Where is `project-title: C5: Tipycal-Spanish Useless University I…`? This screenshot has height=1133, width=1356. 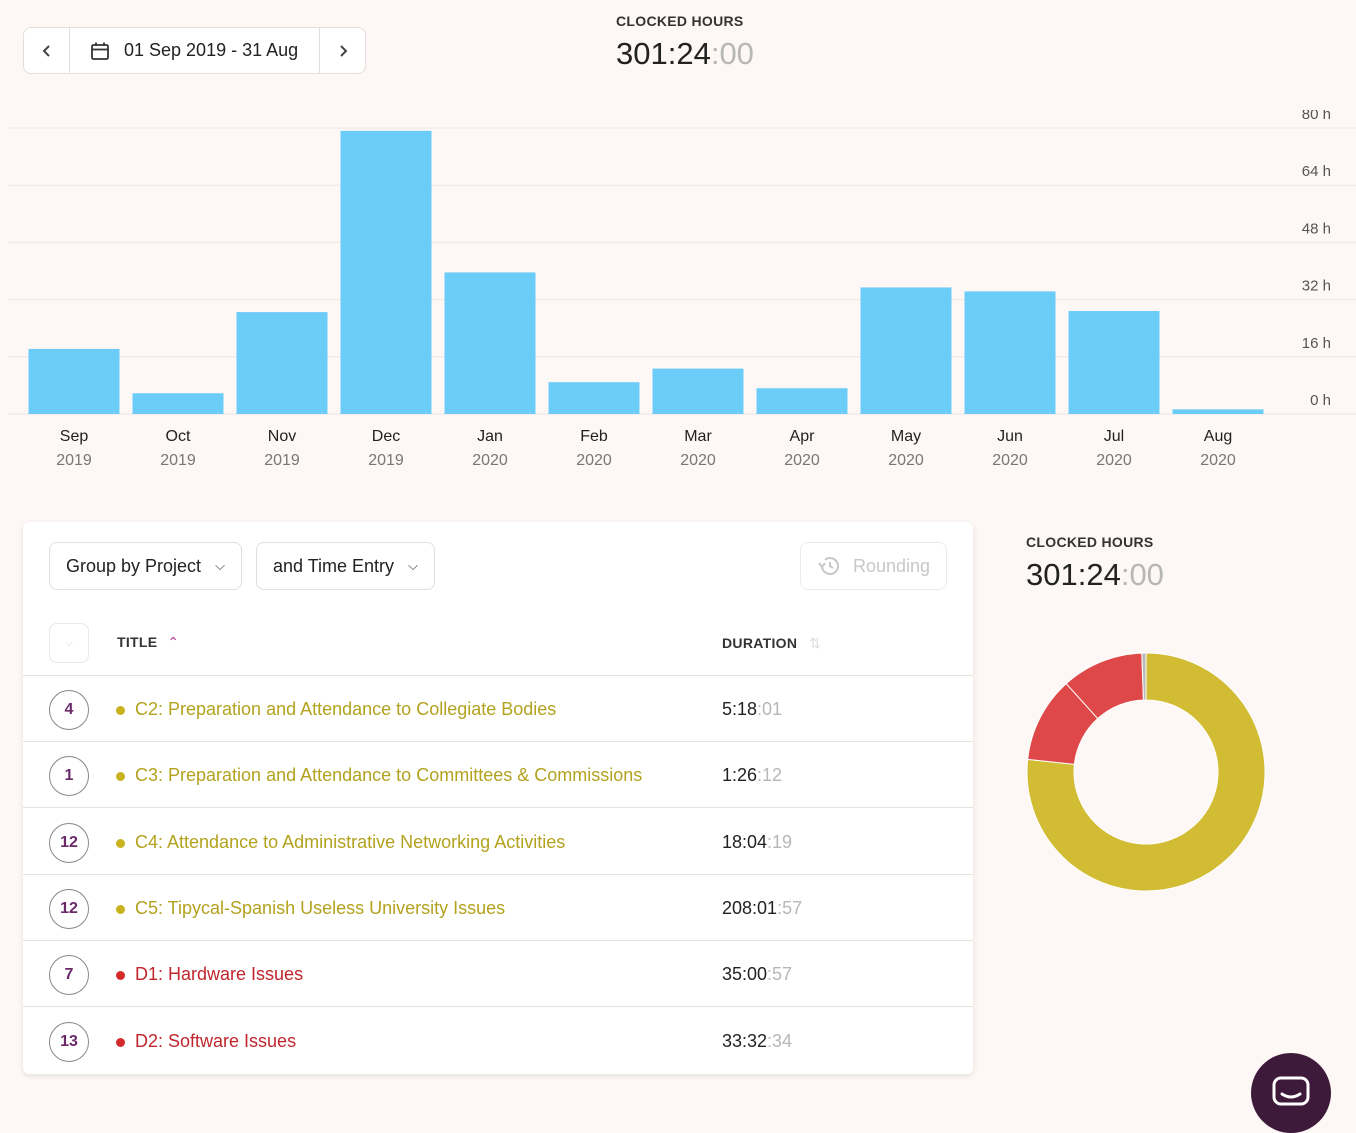
project-title: C5: Tipycal-Spanish Useless University I… is located at coordinates (320, 908).